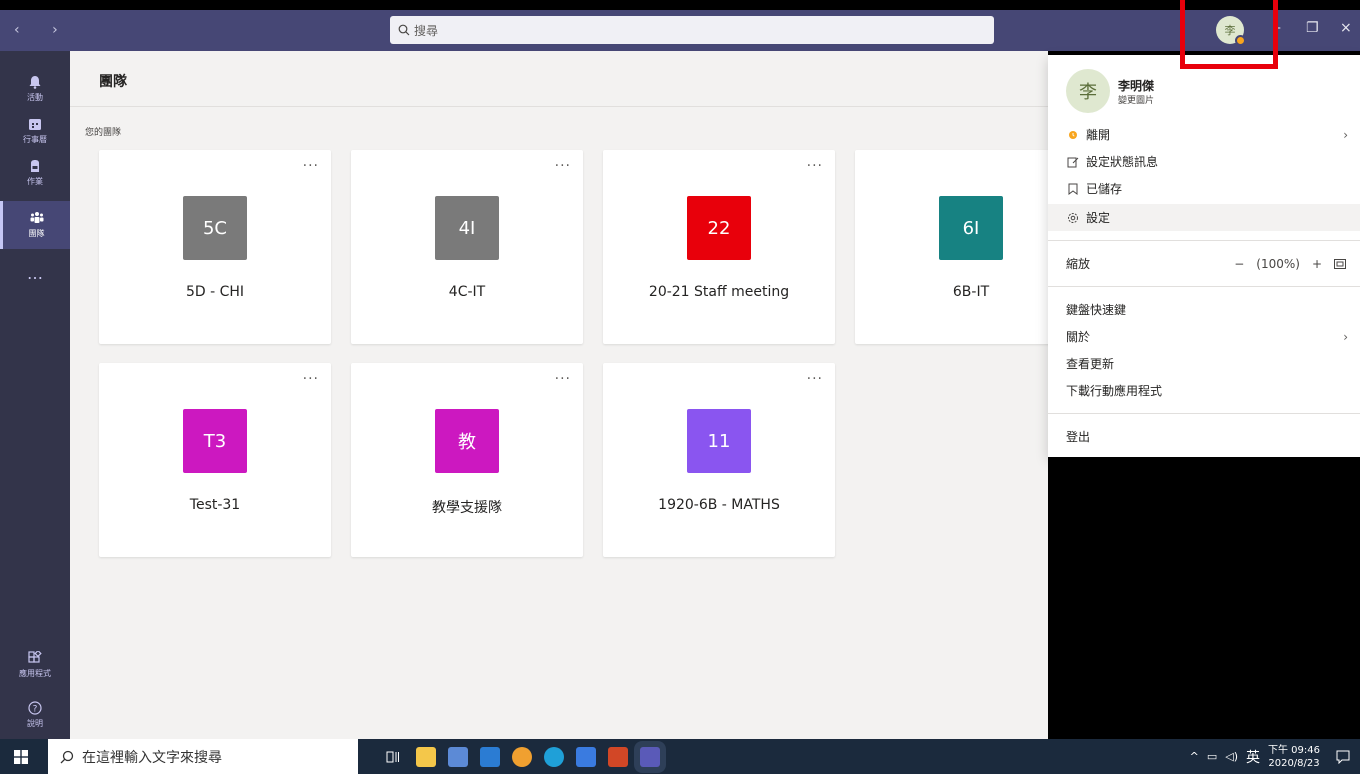 This screenshot has height=774, width=1360. I want to click on menu-item-set-status-message: 設定狀態訊息, so click(1204, 161).